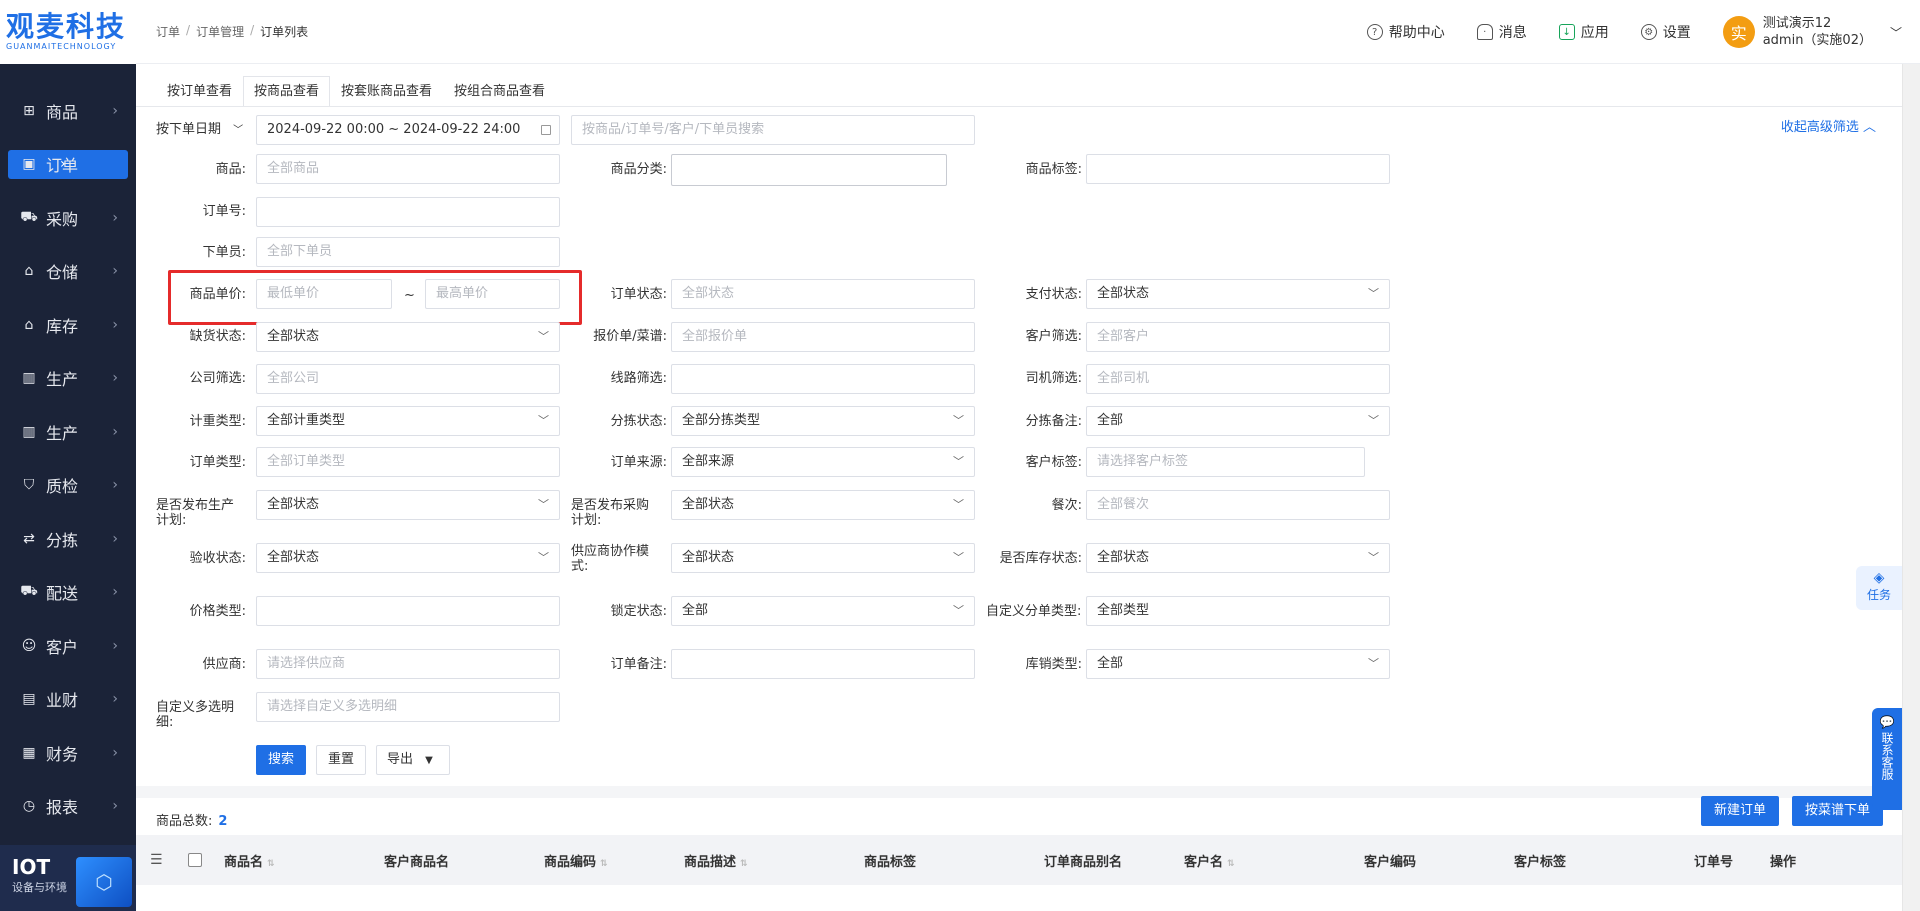  What do you see at coordinates (195, 860) in the screenshot?
I see `select-all-checkbox` at bounding box center [195, 860].